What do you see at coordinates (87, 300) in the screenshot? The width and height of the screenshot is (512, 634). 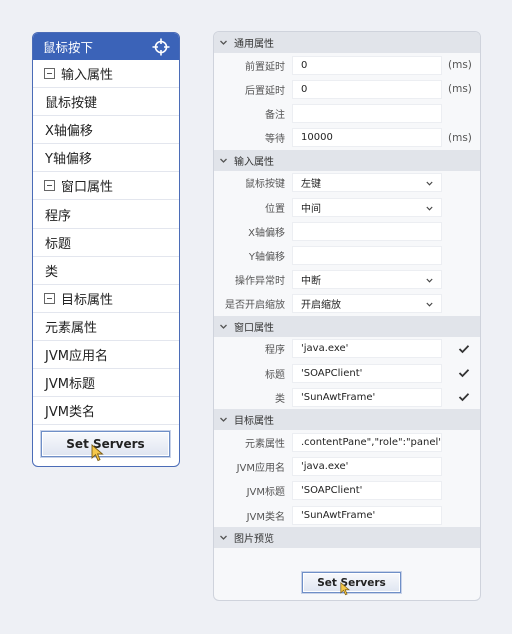 I see `outline-label: 目标属性` at bounding box center [87, 300].